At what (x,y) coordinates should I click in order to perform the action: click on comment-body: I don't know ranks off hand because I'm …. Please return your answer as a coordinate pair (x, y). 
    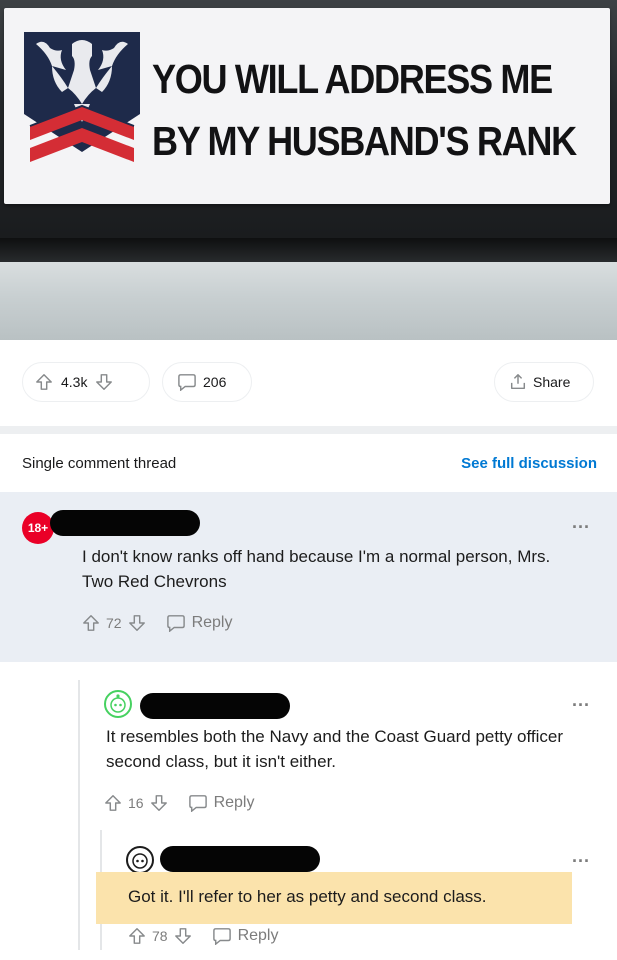
    Looking at the image, I should click on (316, 569).